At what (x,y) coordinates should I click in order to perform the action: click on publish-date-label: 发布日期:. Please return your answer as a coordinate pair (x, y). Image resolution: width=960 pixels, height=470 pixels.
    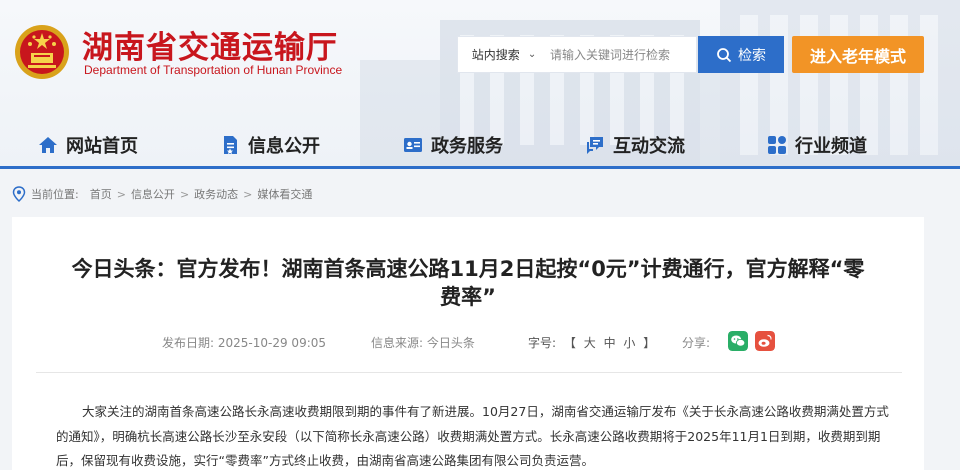
    Looking at the image, I should click on (188, 343).